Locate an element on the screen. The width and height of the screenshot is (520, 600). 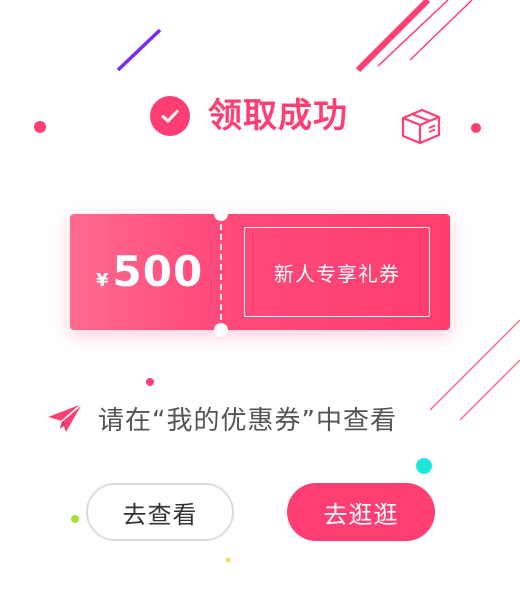
purple-stroke-decoration is located at coordinates (139, 50).